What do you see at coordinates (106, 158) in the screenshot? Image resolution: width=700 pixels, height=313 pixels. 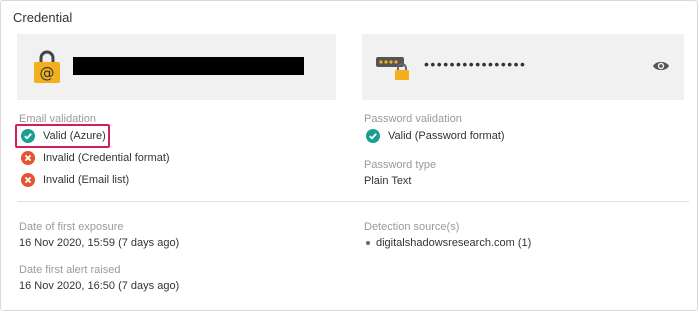 I see `email-validation-text: Invalid (Credential format)` at bounding box center [106, 158].